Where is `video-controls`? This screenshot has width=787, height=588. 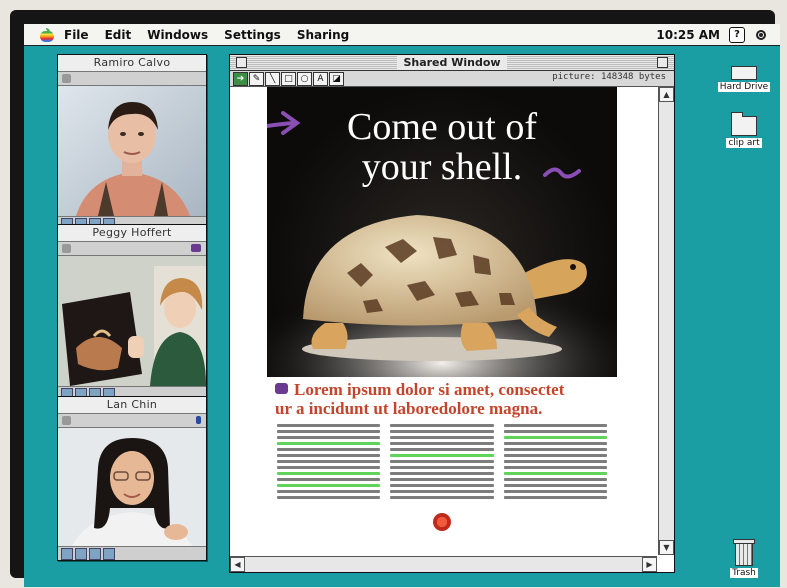 video-controls is located at coordinates (132, 553).